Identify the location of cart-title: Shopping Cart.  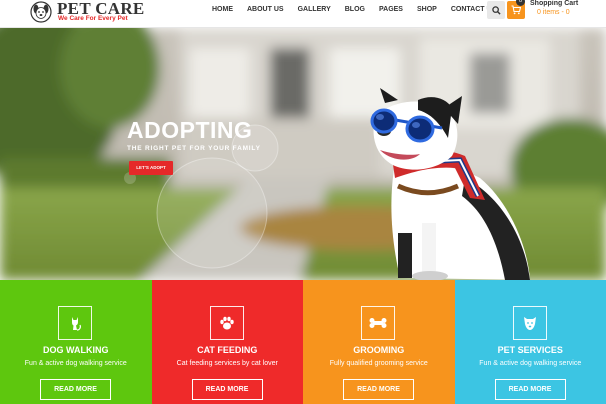
(554, 3).